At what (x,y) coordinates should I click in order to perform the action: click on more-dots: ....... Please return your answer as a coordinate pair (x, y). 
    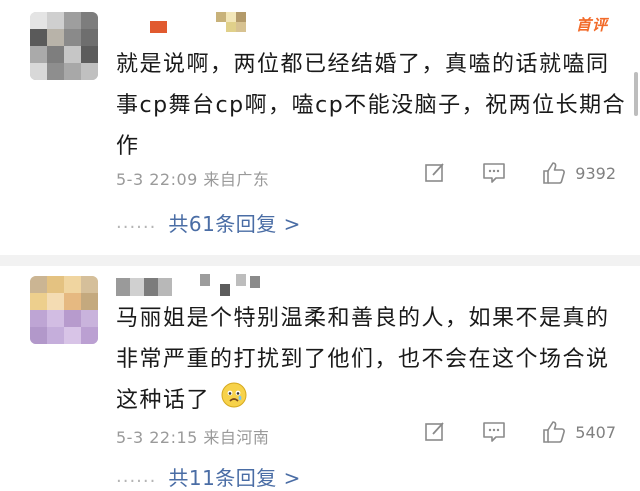
    Looking at the image, I should click on (136, 222).